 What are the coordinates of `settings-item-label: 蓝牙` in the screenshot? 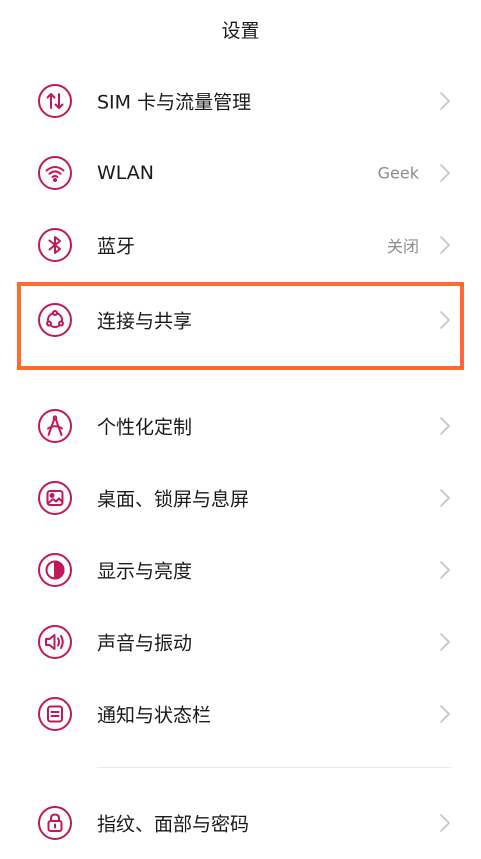 It's located at (116, 246).